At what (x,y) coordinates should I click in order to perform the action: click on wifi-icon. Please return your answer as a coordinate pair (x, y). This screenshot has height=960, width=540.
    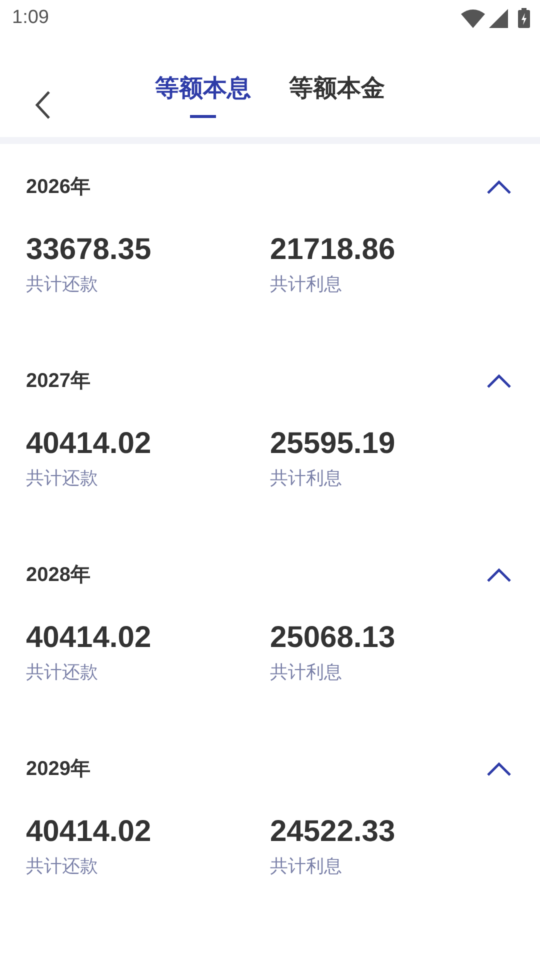
    Looking at the image, I should click on (473, 18).